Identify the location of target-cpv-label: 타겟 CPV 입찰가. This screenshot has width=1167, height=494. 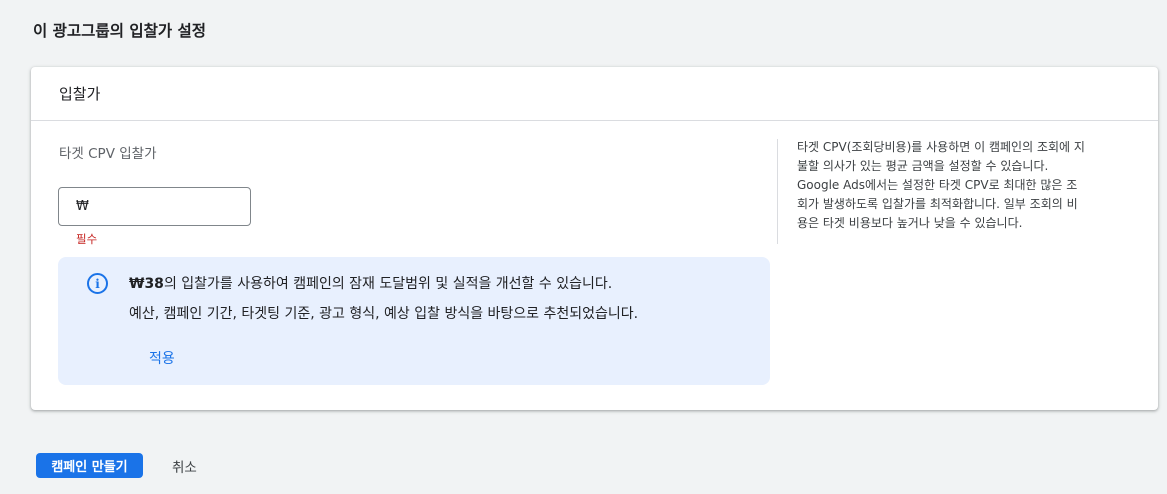
(108, 154).